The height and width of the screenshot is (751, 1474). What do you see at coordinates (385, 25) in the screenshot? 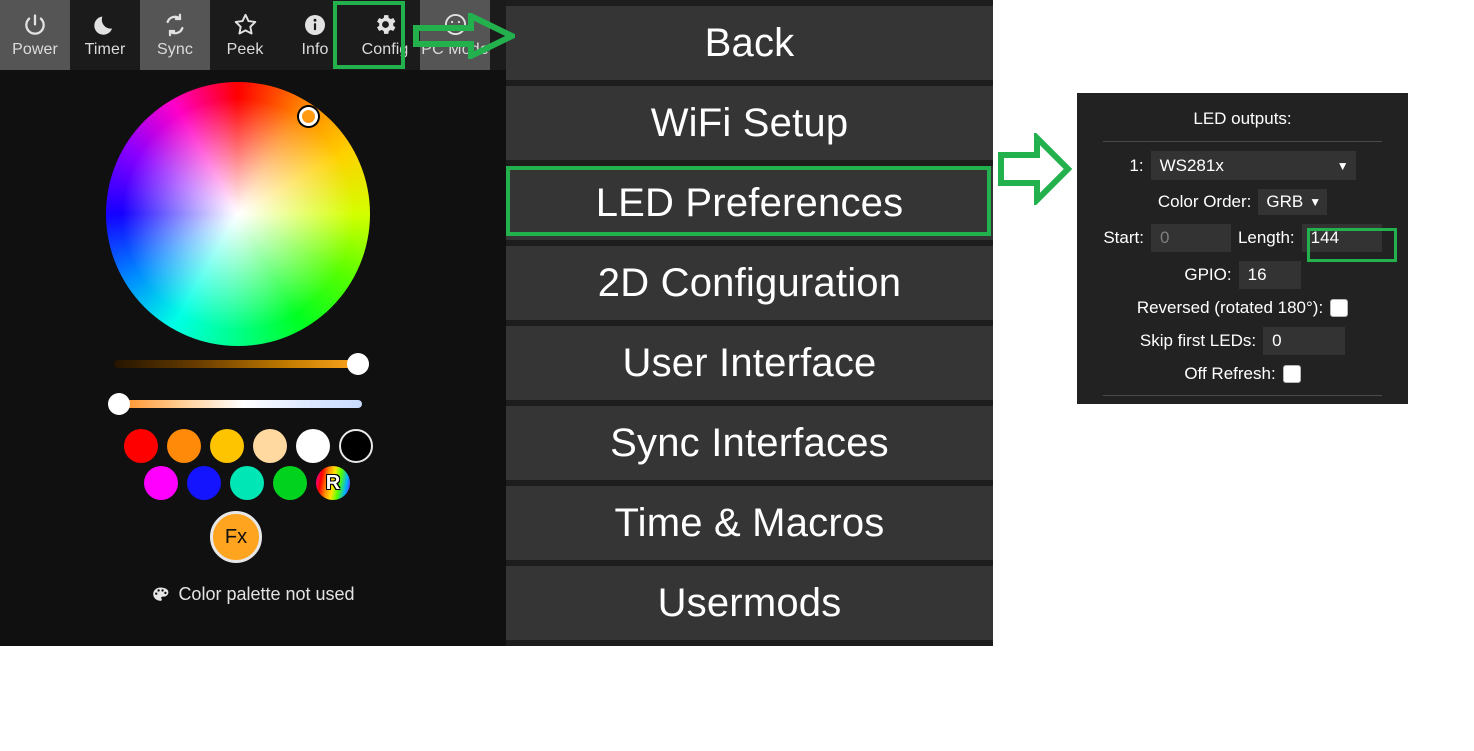
I see `gear-icon` at bounding box center [385, 25].